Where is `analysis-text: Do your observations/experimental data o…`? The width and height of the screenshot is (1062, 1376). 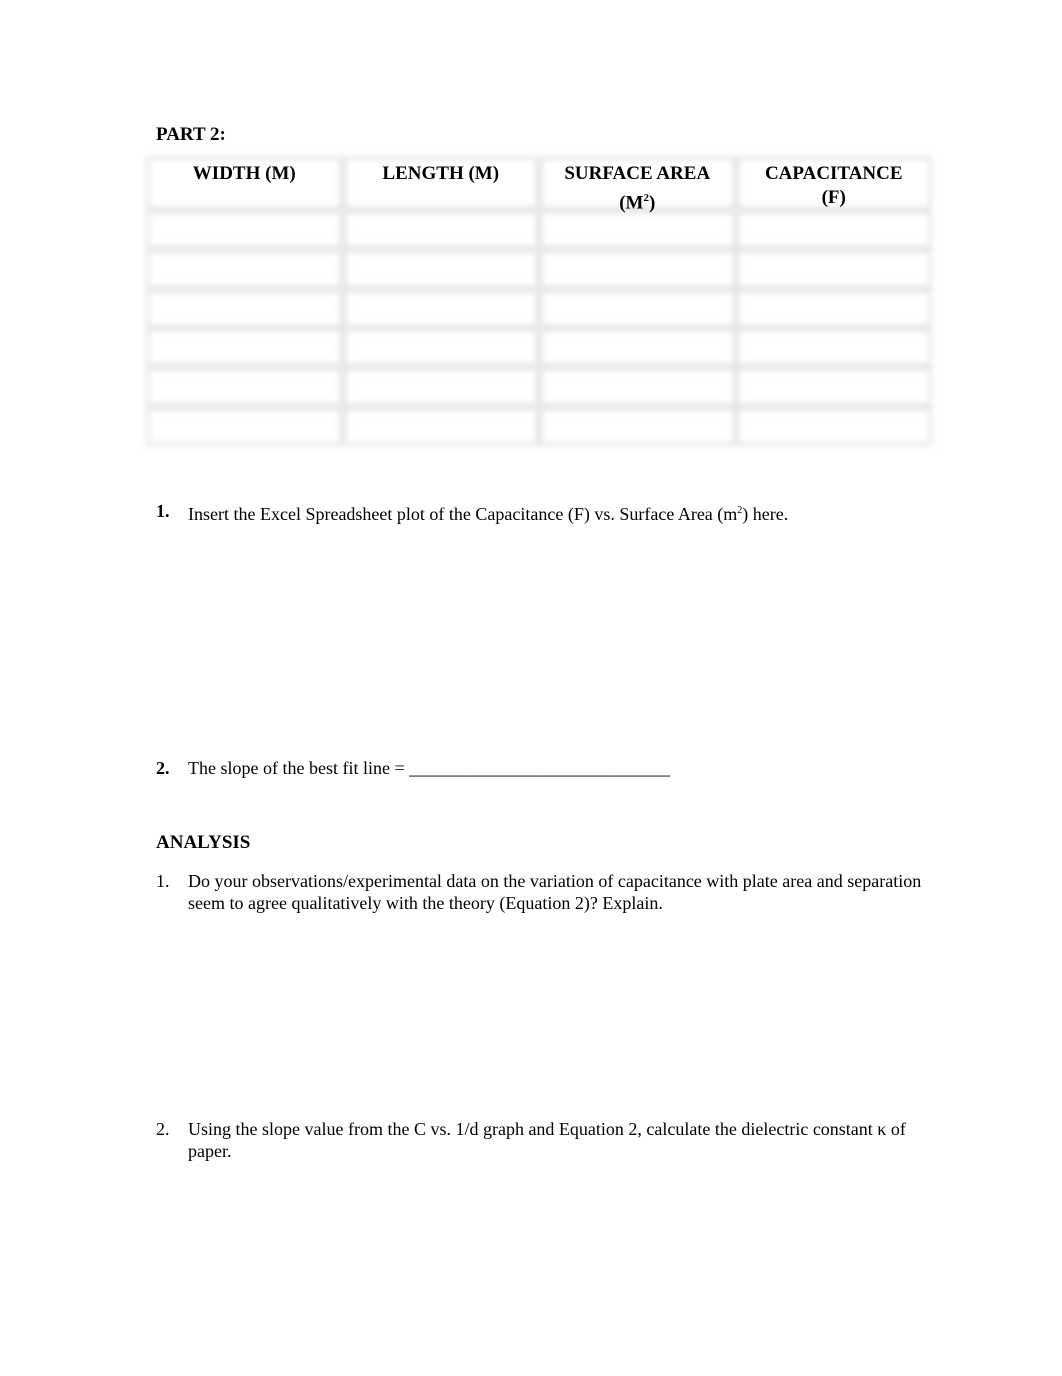
analysis-text: Do your observations/experimental data o… is located at coordinates (555, 892).